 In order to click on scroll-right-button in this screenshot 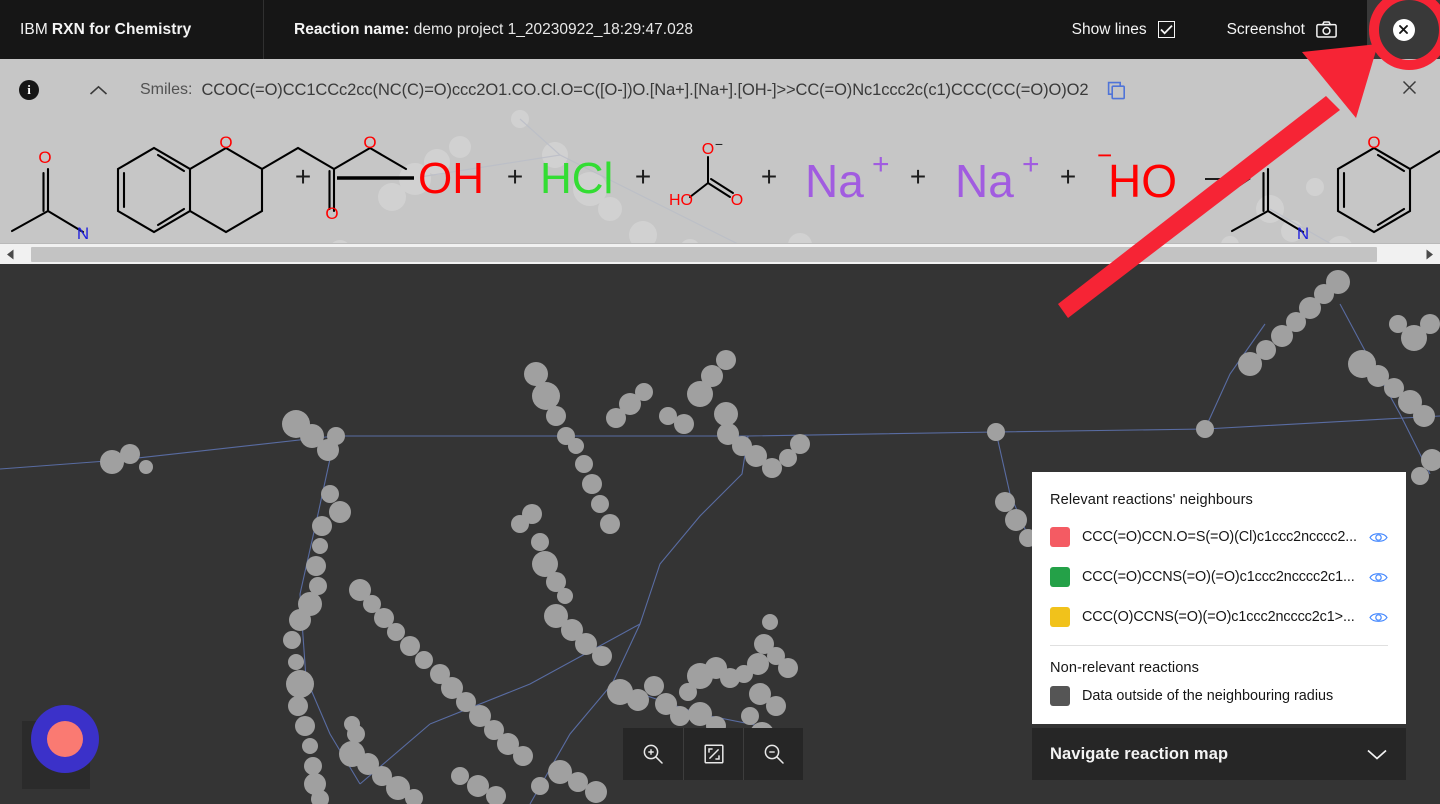, I will do `click(1429, 254)`.